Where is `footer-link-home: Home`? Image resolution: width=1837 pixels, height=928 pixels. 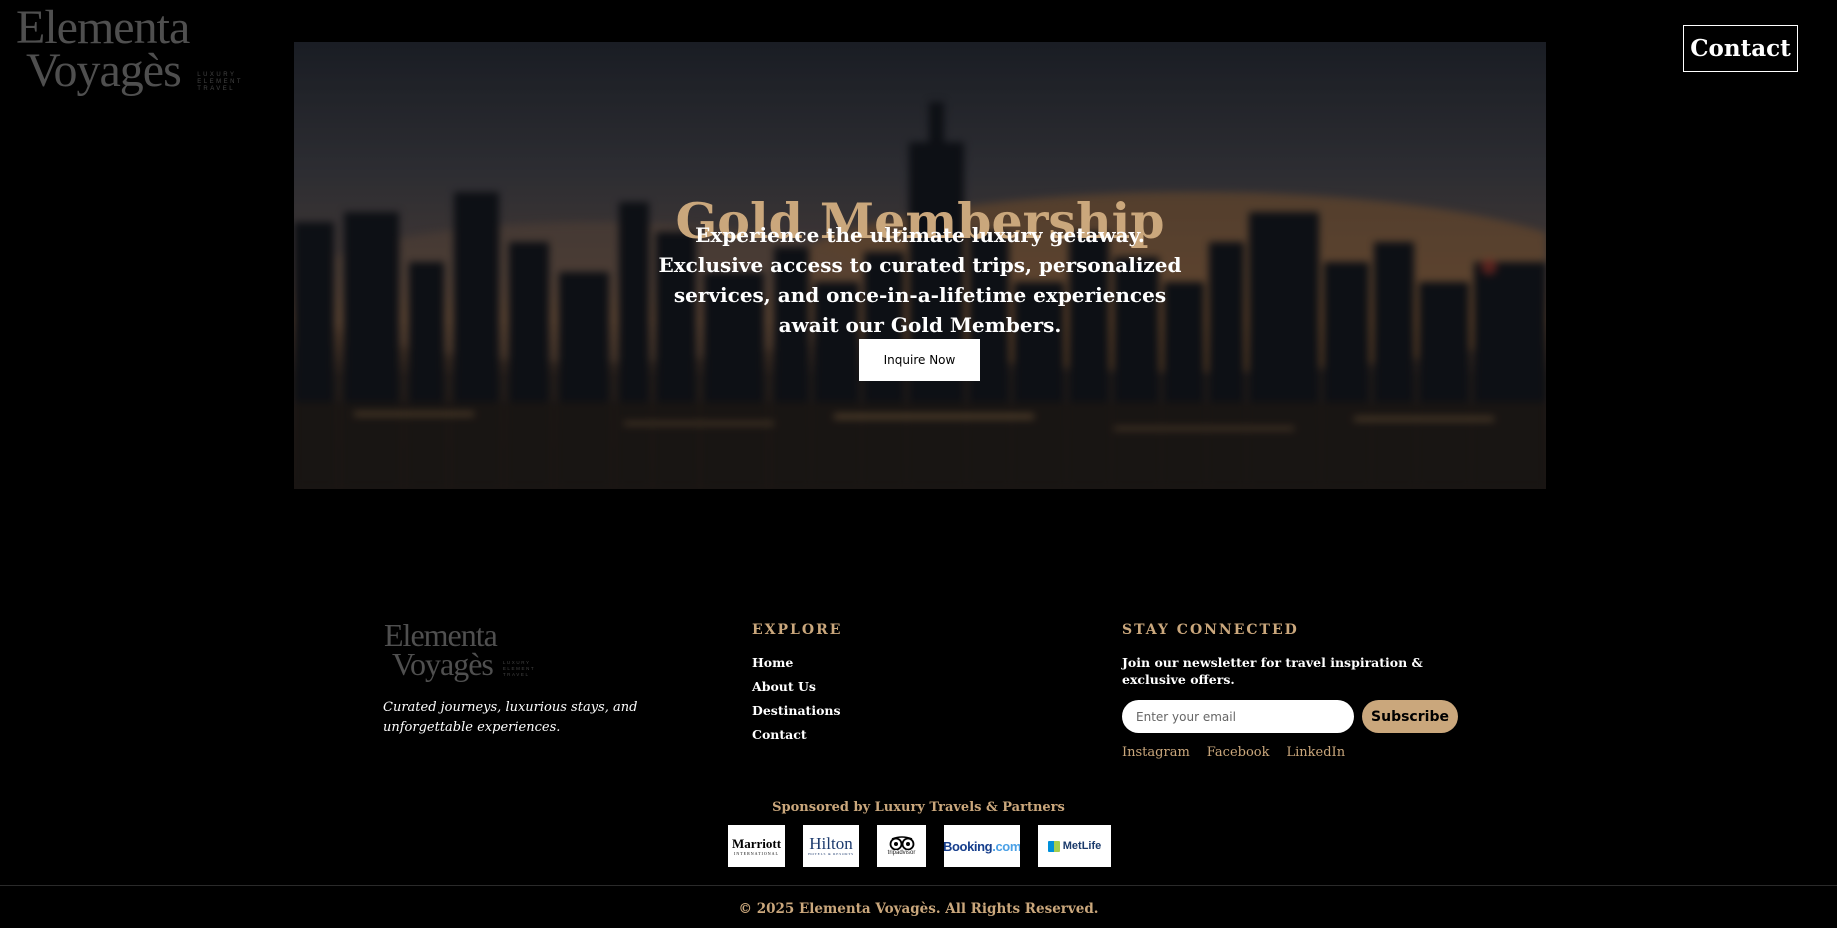 footer-link-home: Home is located at coordinates (796, 663).